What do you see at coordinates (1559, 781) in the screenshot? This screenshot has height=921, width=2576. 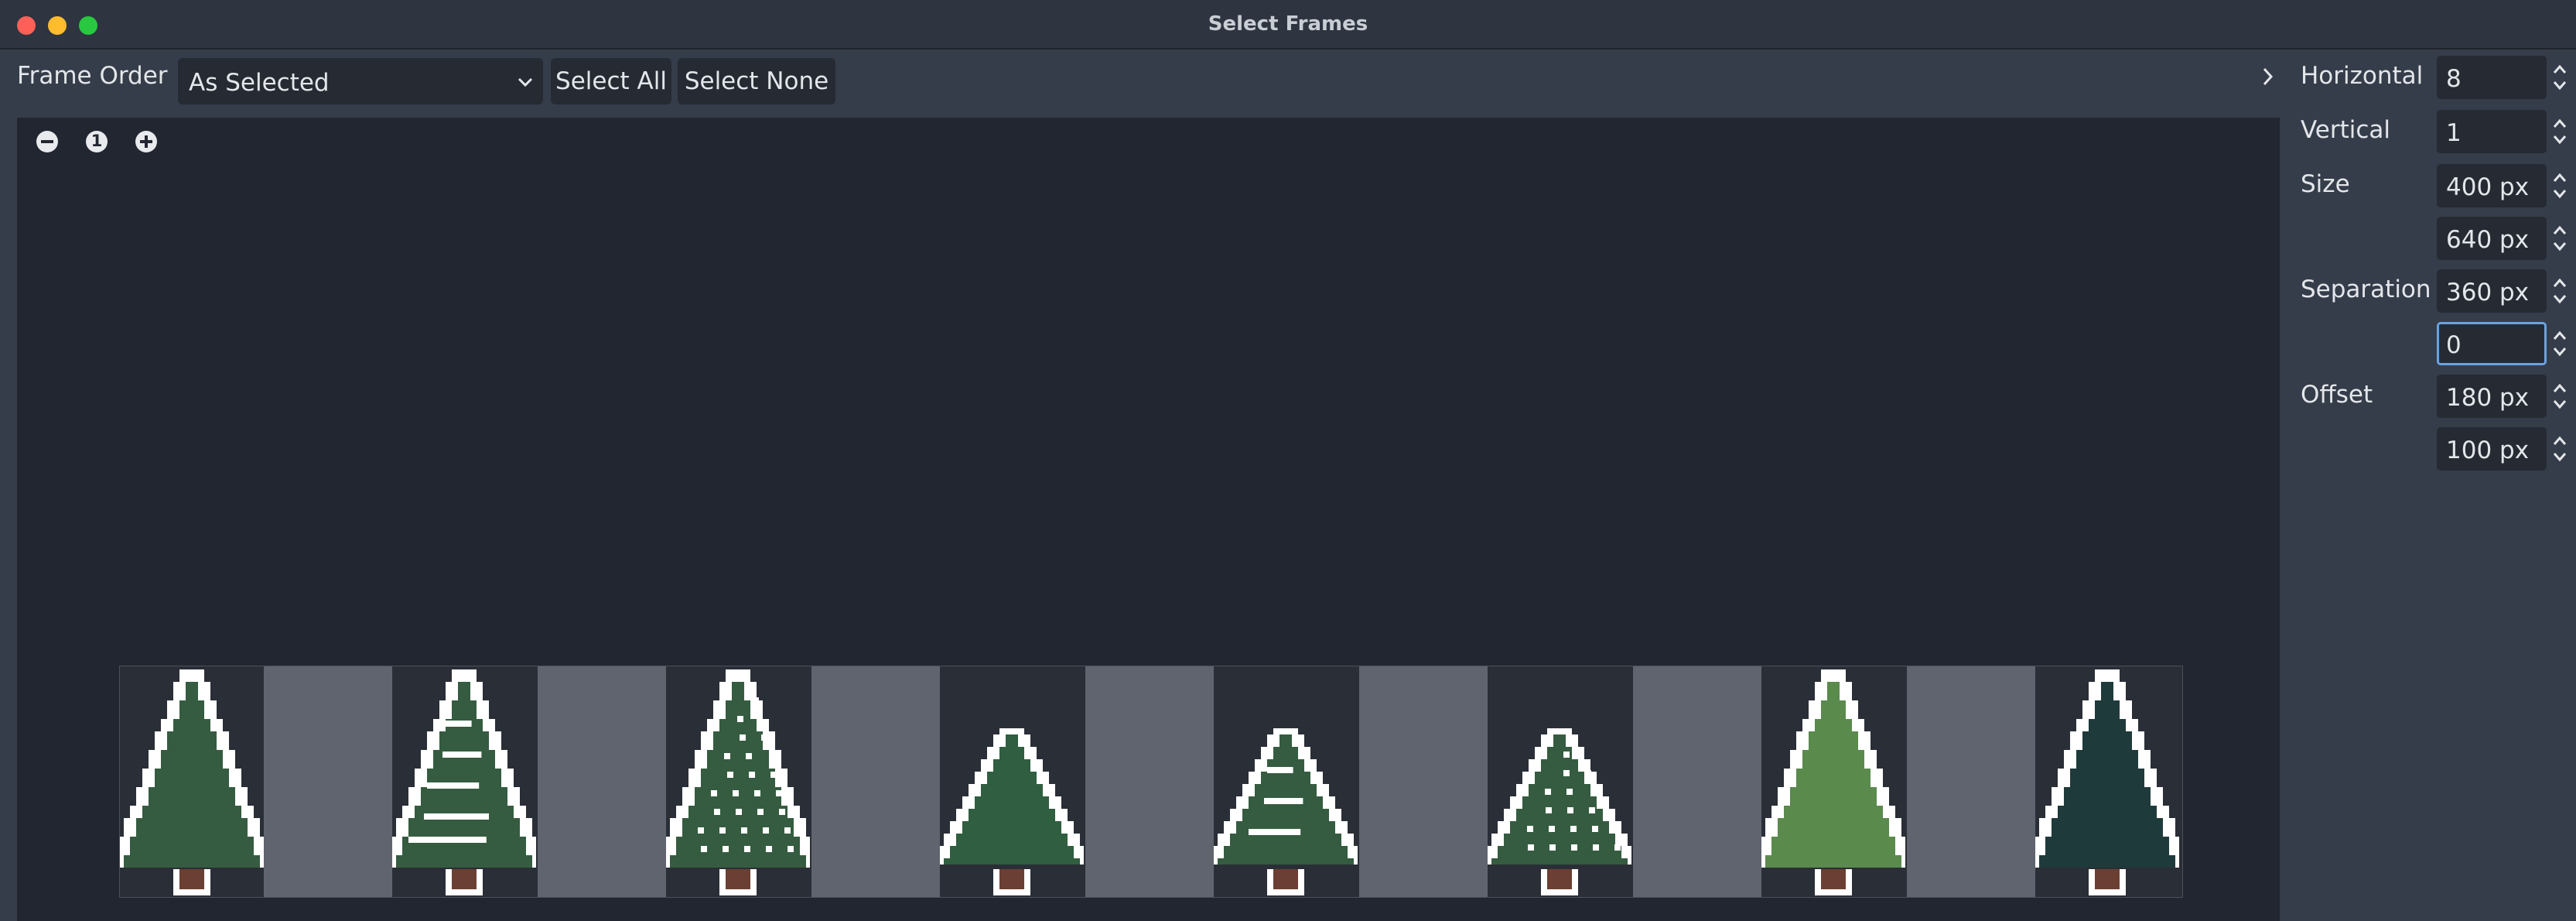 I see `frame-6-tree` at bounding box center [1559, 781].